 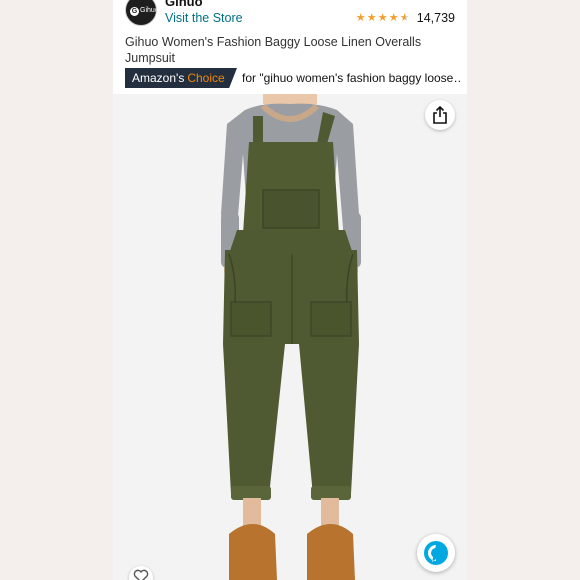 I want to click on amazons-choice-badge: Amazon's Choice, so click(x=181, y=78).